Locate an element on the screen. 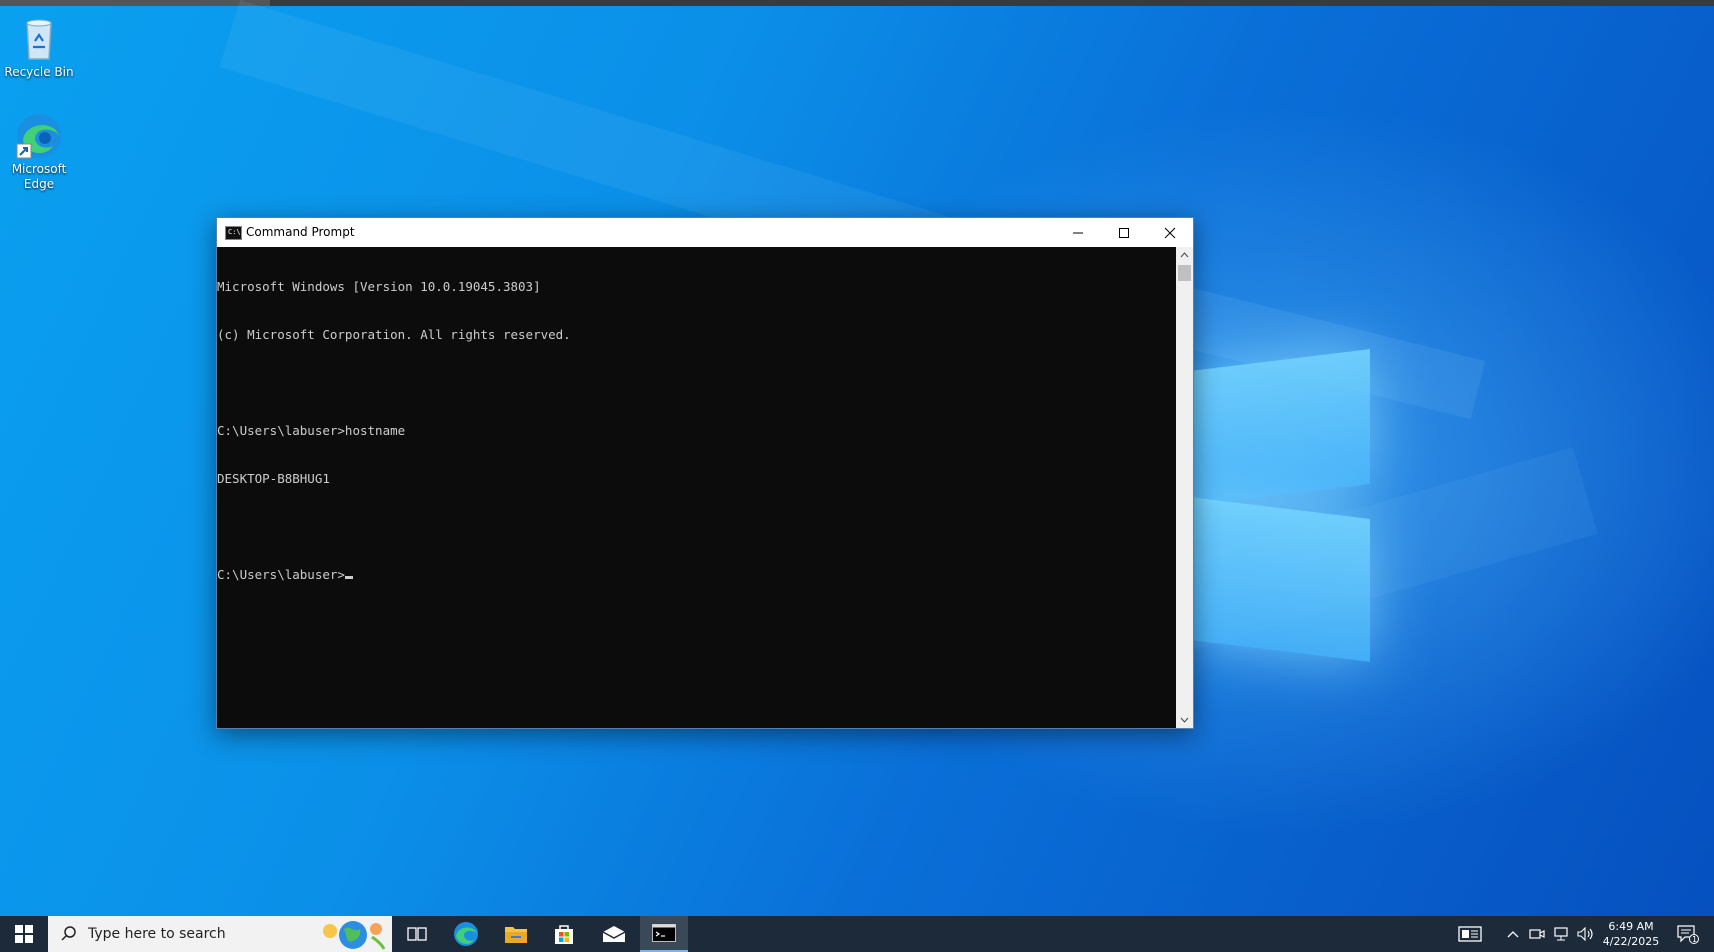 This screenshot has width=1714, height=952. taskbar: Type here to search 6:49 AM 4/22/2025 1 is located at coordinates (857, 934).